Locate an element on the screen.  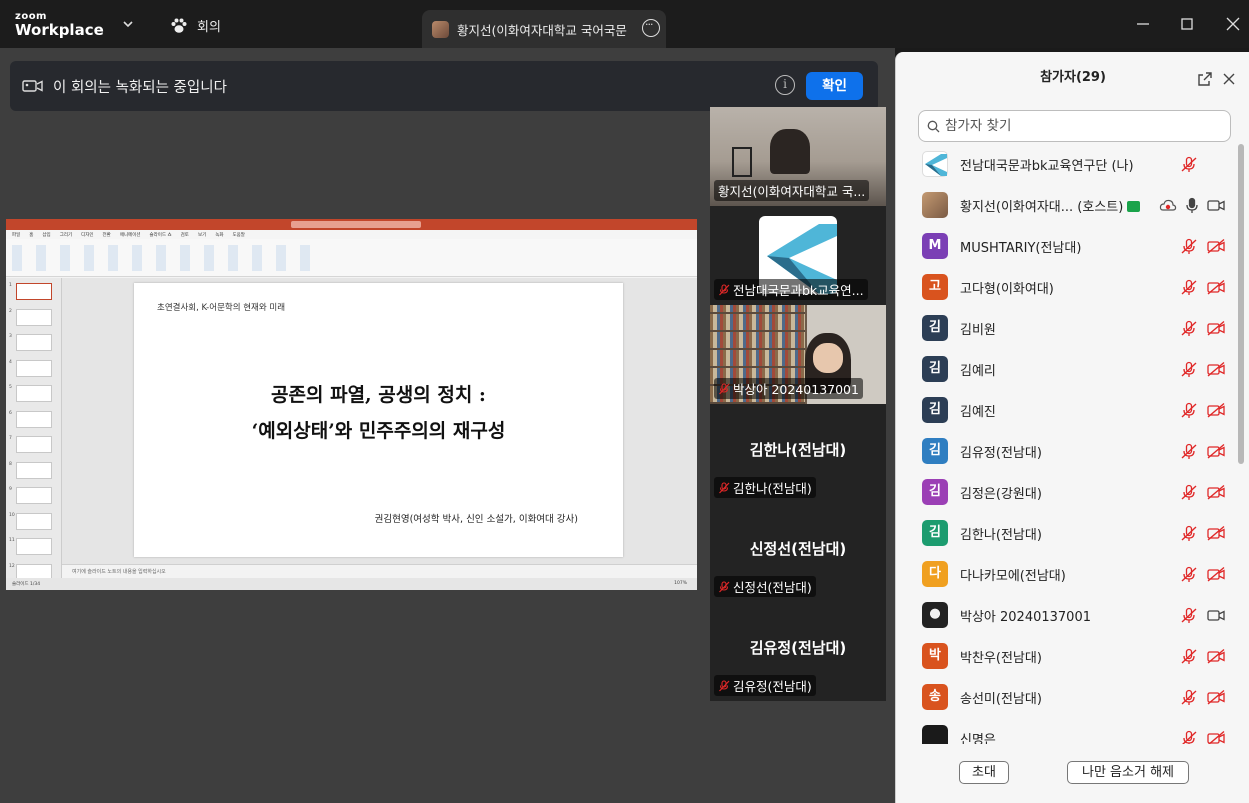
meeting-tab: 회의 is located at coordinates (195, 25).